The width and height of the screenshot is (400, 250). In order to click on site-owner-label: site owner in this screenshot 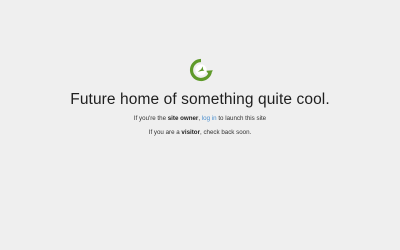, I will do `click(183, 118)`.